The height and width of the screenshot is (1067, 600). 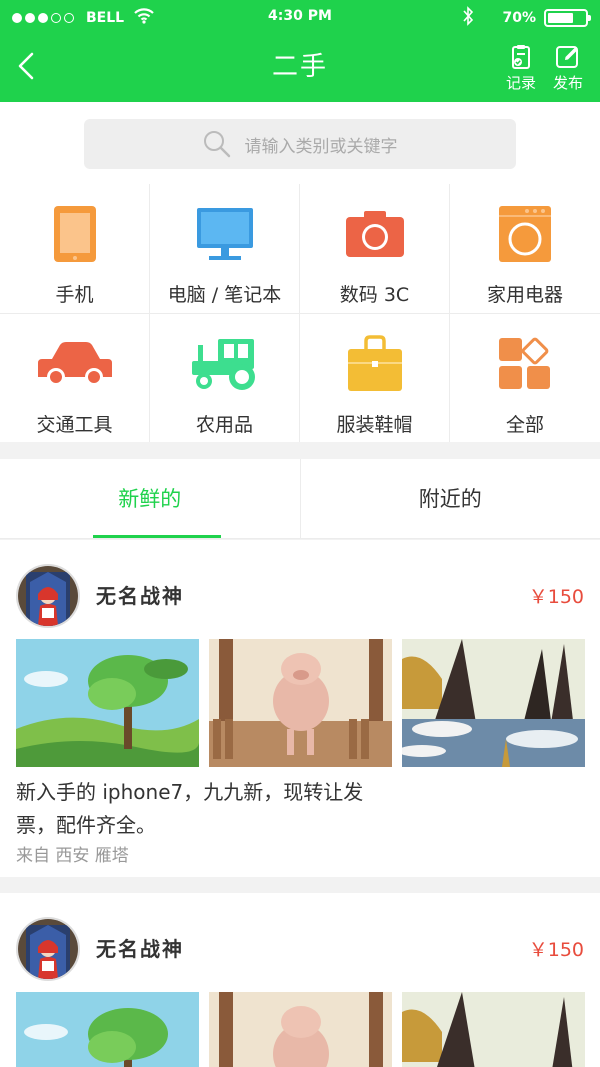 What do you see at coordinates (150, 498) in the screenshot?
I see `tab-fresh: 新鲜的` at bounding box center [150, 498].